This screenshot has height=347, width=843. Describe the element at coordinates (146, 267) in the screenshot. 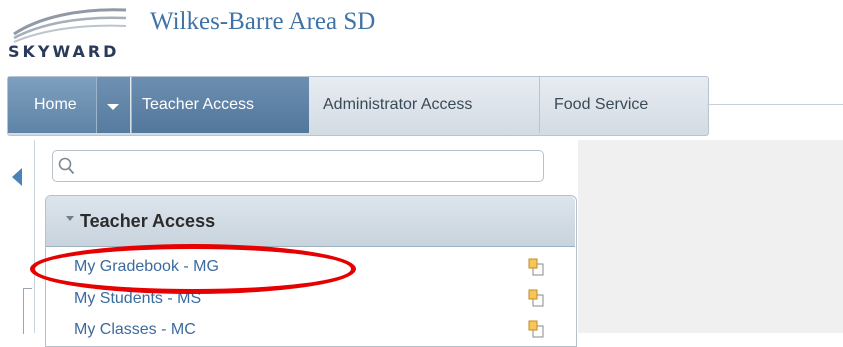

I see `menu-item-my-gradebook: My Gradebook - MG` at that location.